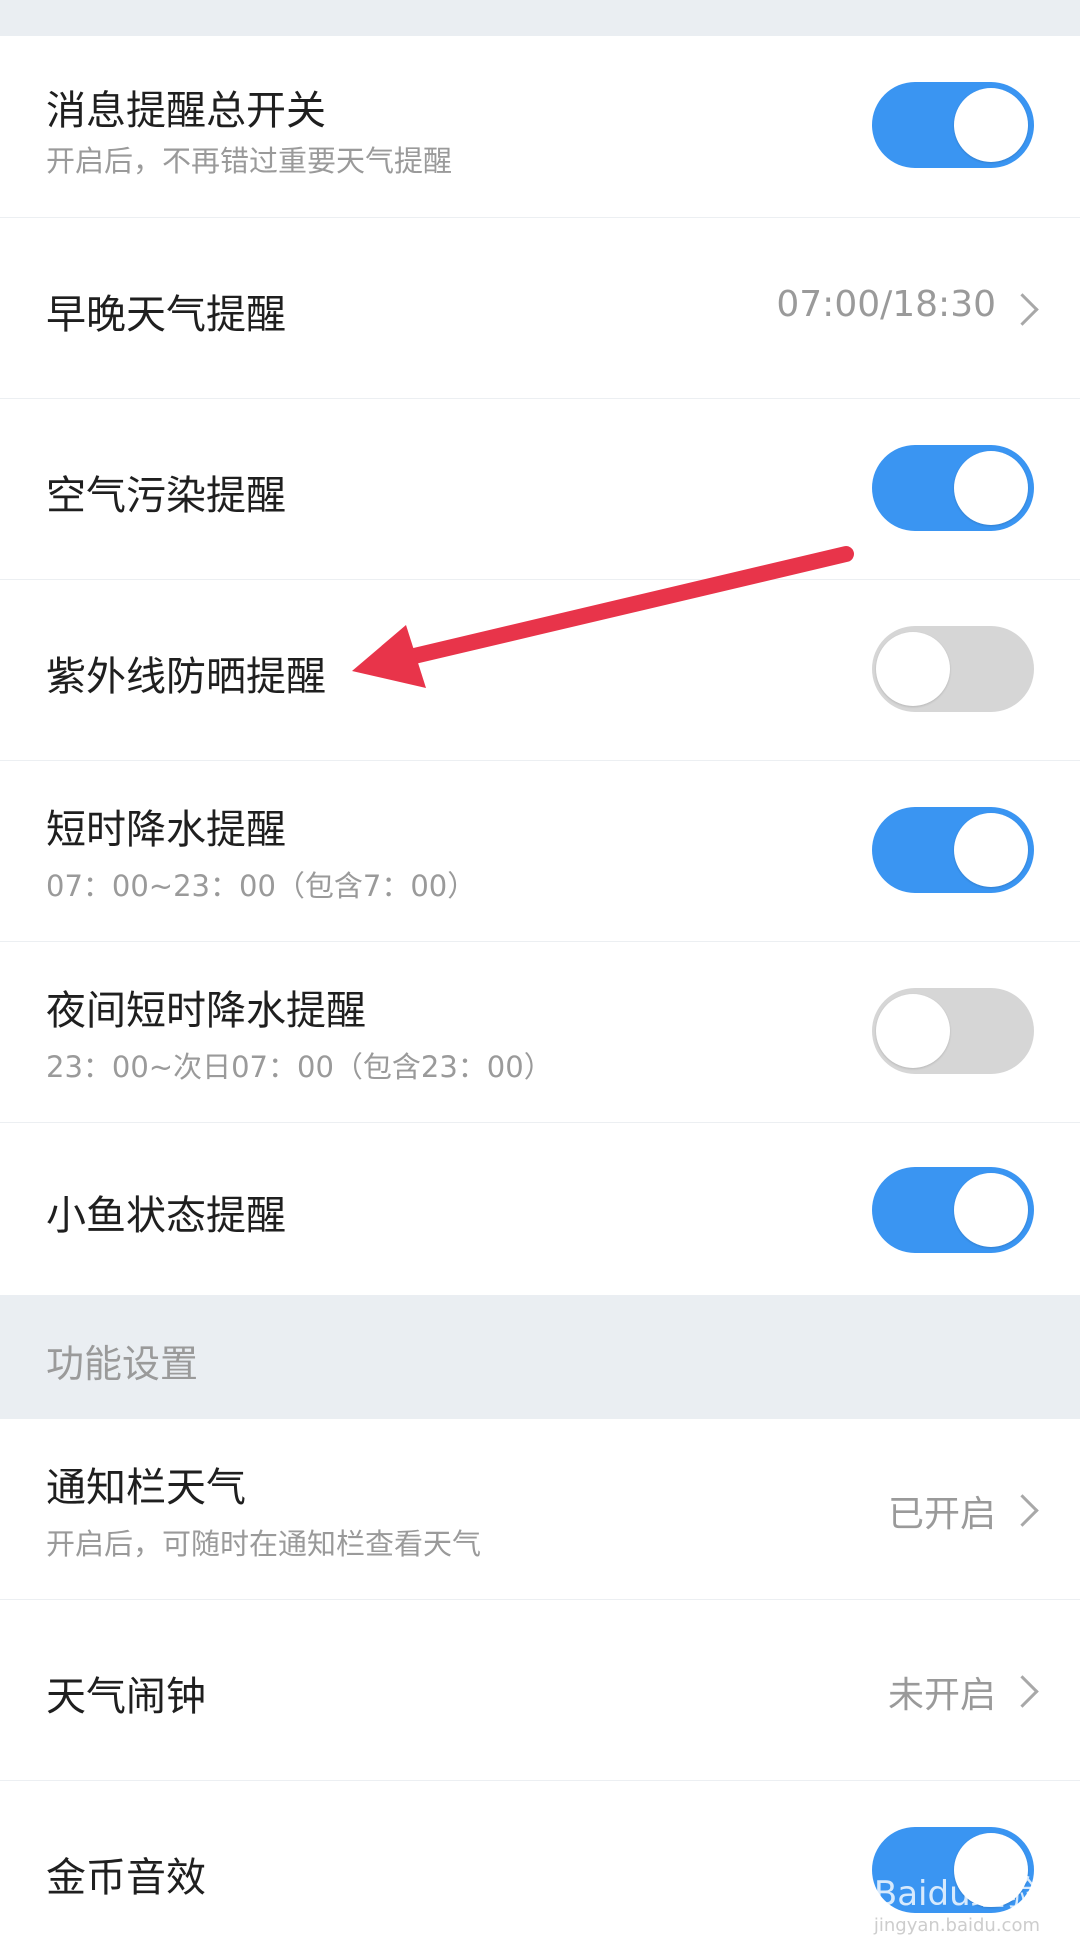 This screenshot has width=1080, height=1952. Describe the element at coordinates (126, 1697) in the screenshot. I see `setting-title: 天气闹钟` at that location.